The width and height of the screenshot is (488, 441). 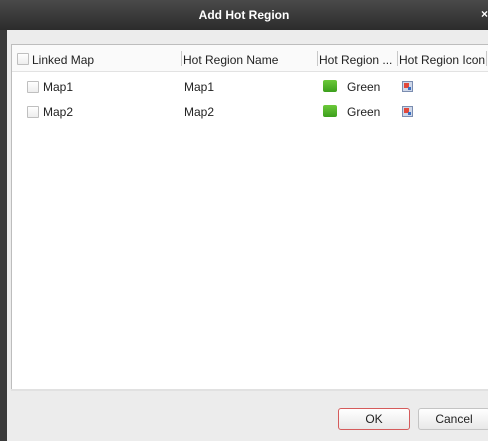 What do you see at coordinates (199, 112) in the screenshot?
I see `hot-region-name-cell: Map2` at bounding box center [199, 112].